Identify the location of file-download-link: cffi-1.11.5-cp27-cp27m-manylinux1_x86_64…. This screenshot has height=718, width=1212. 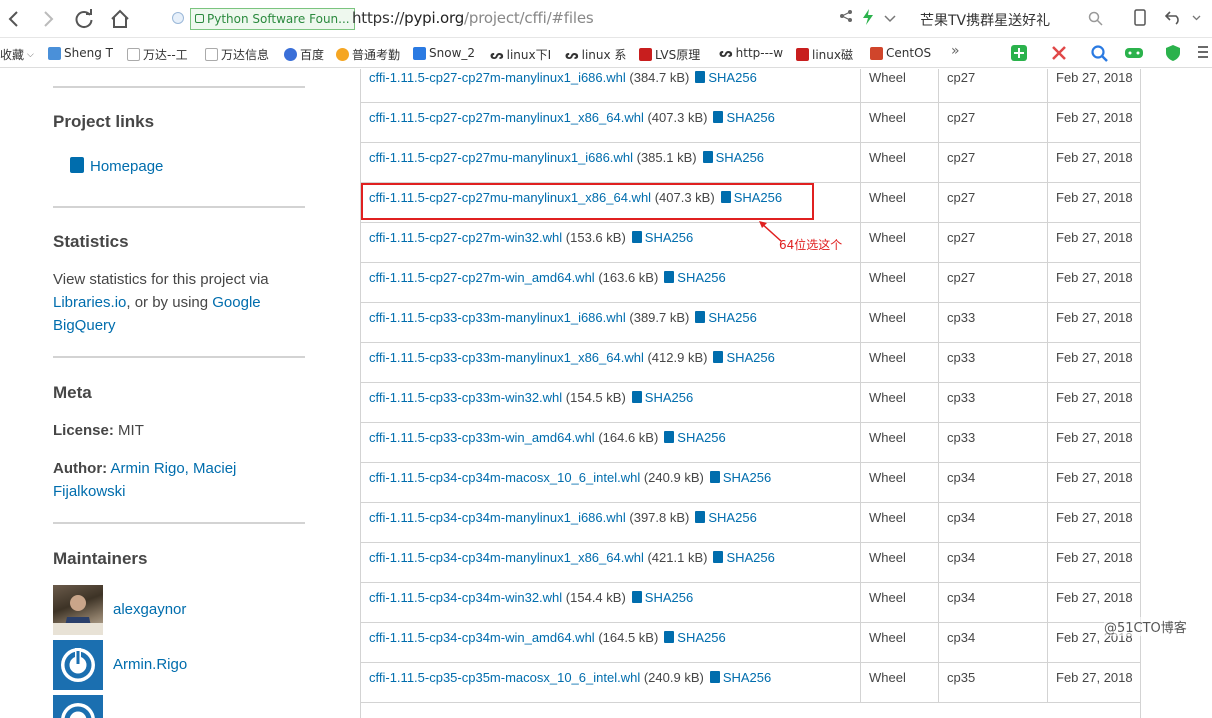
(506, 117).